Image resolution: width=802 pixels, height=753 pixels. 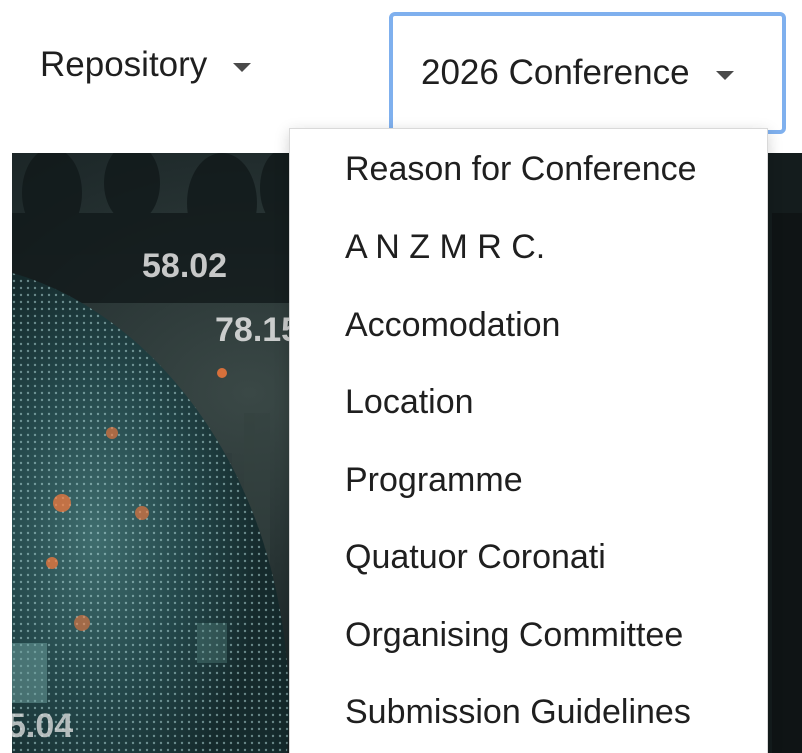 I want to click on menu-item-location: Location, so click(x=528, y=403).